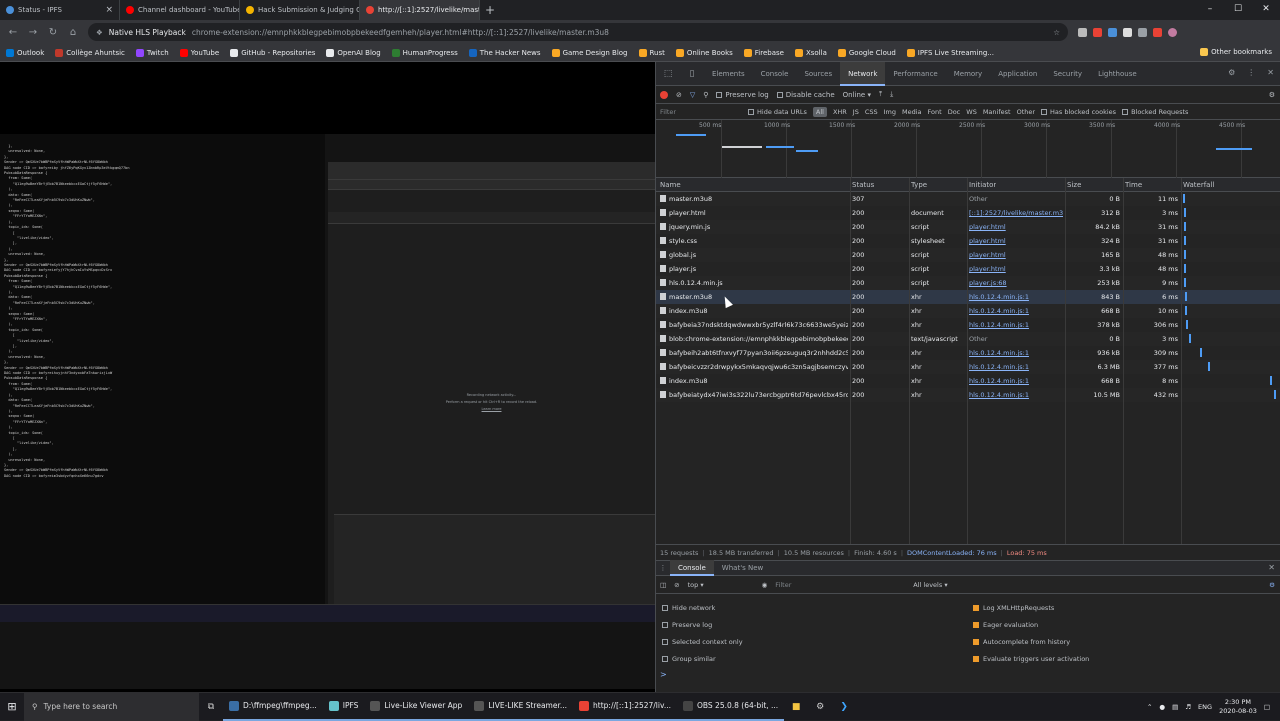 This screenshot has height=721, width=1280. I want to click on other-bookmarks: Other bookmarks, so click(1236, 52).